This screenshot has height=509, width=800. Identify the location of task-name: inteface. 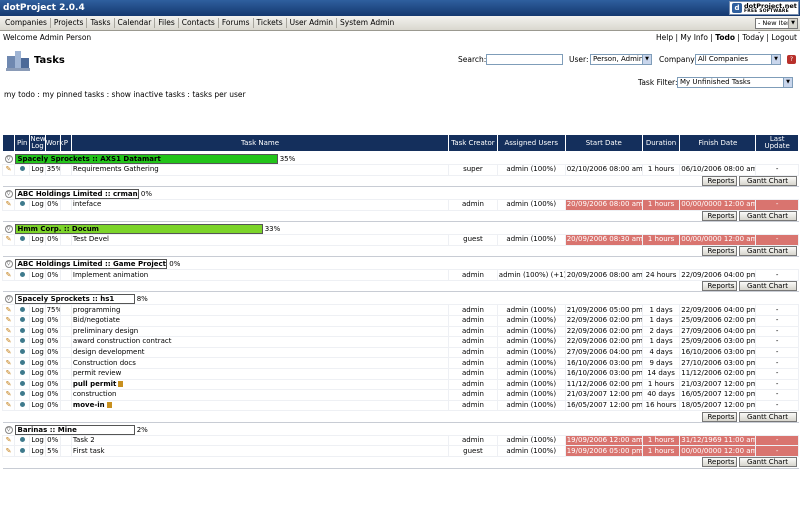
(260, 205).